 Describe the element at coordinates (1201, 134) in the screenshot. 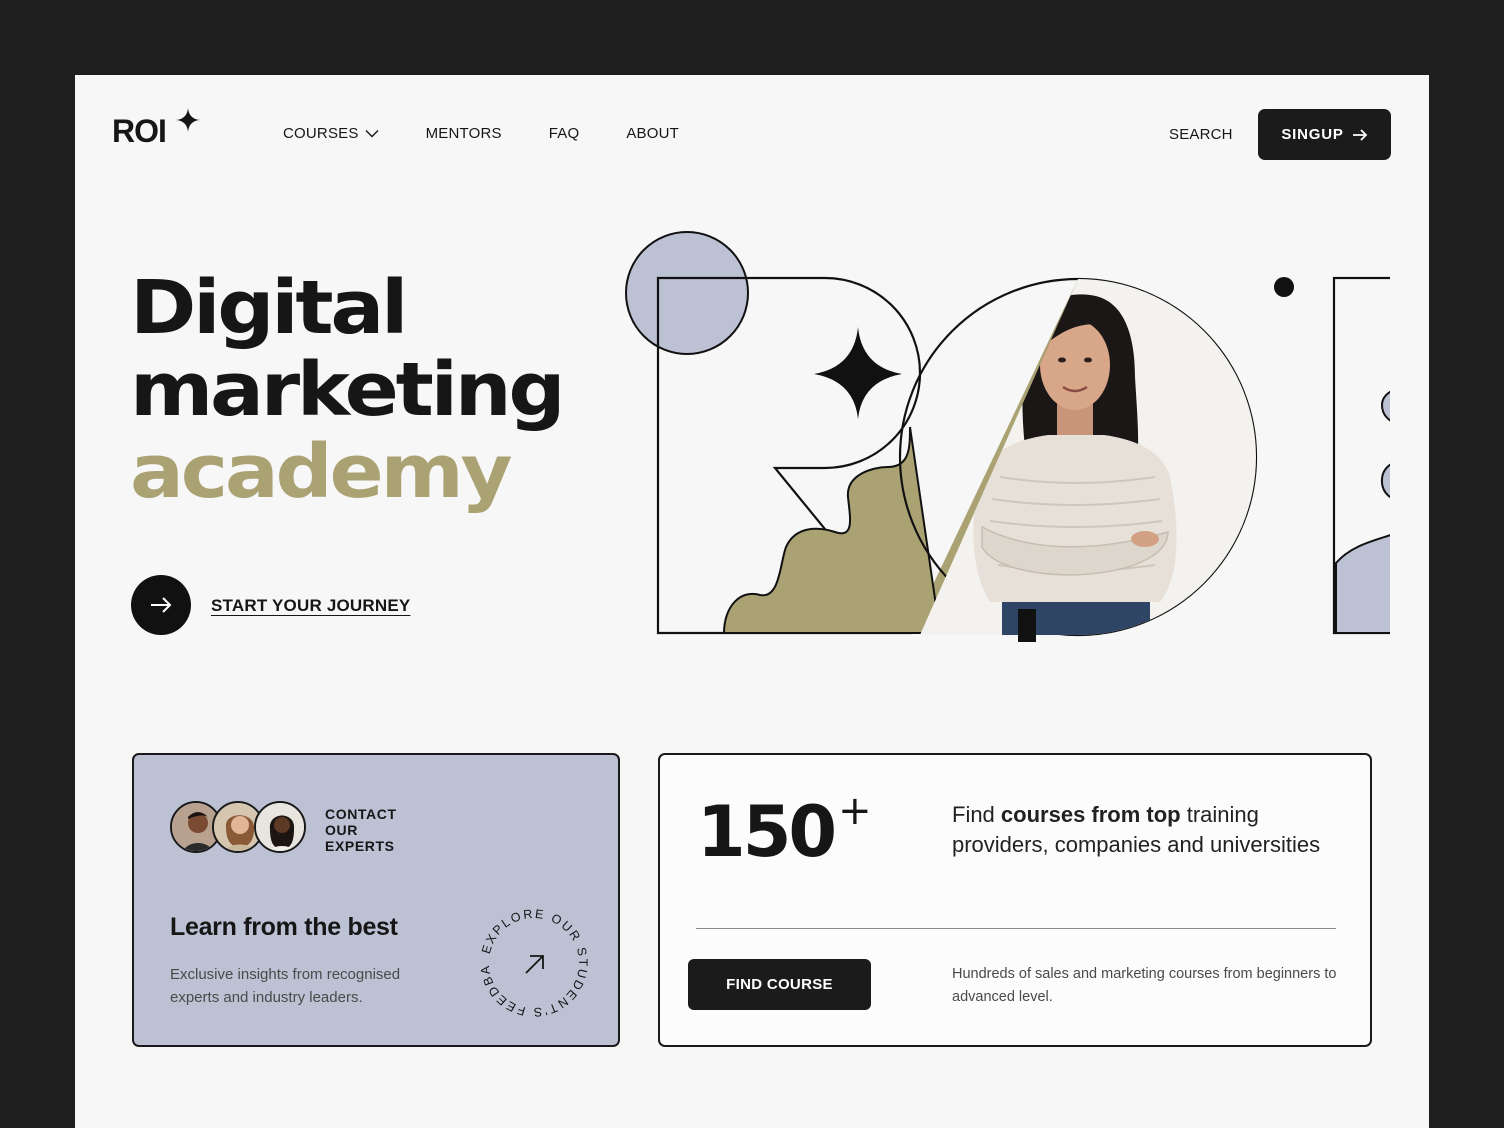

I see `search-link: SEARCH` at that location.